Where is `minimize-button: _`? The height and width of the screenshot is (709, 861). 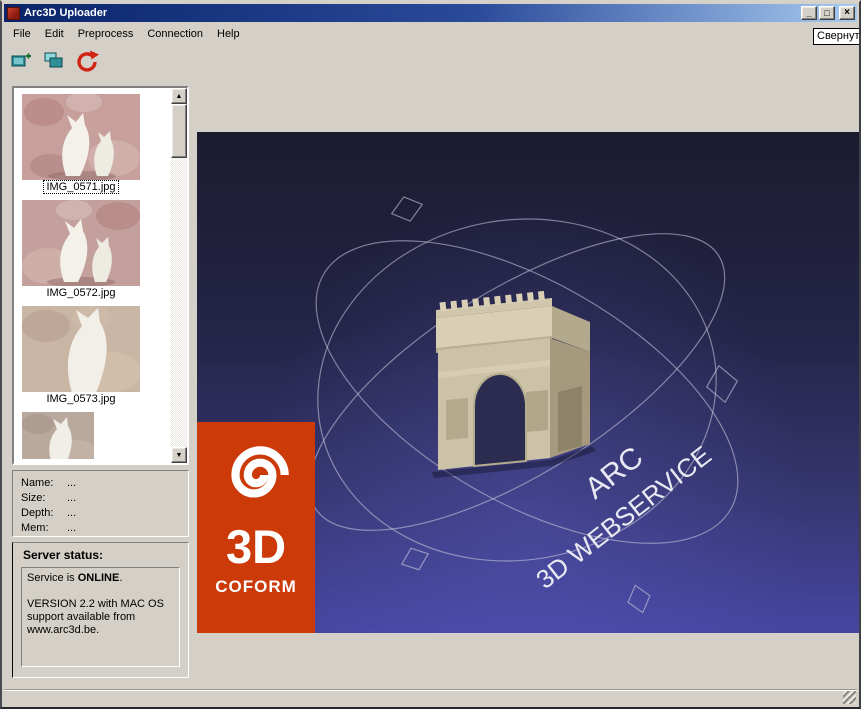 minimize-button: _ is located at coordinates (809, 13).